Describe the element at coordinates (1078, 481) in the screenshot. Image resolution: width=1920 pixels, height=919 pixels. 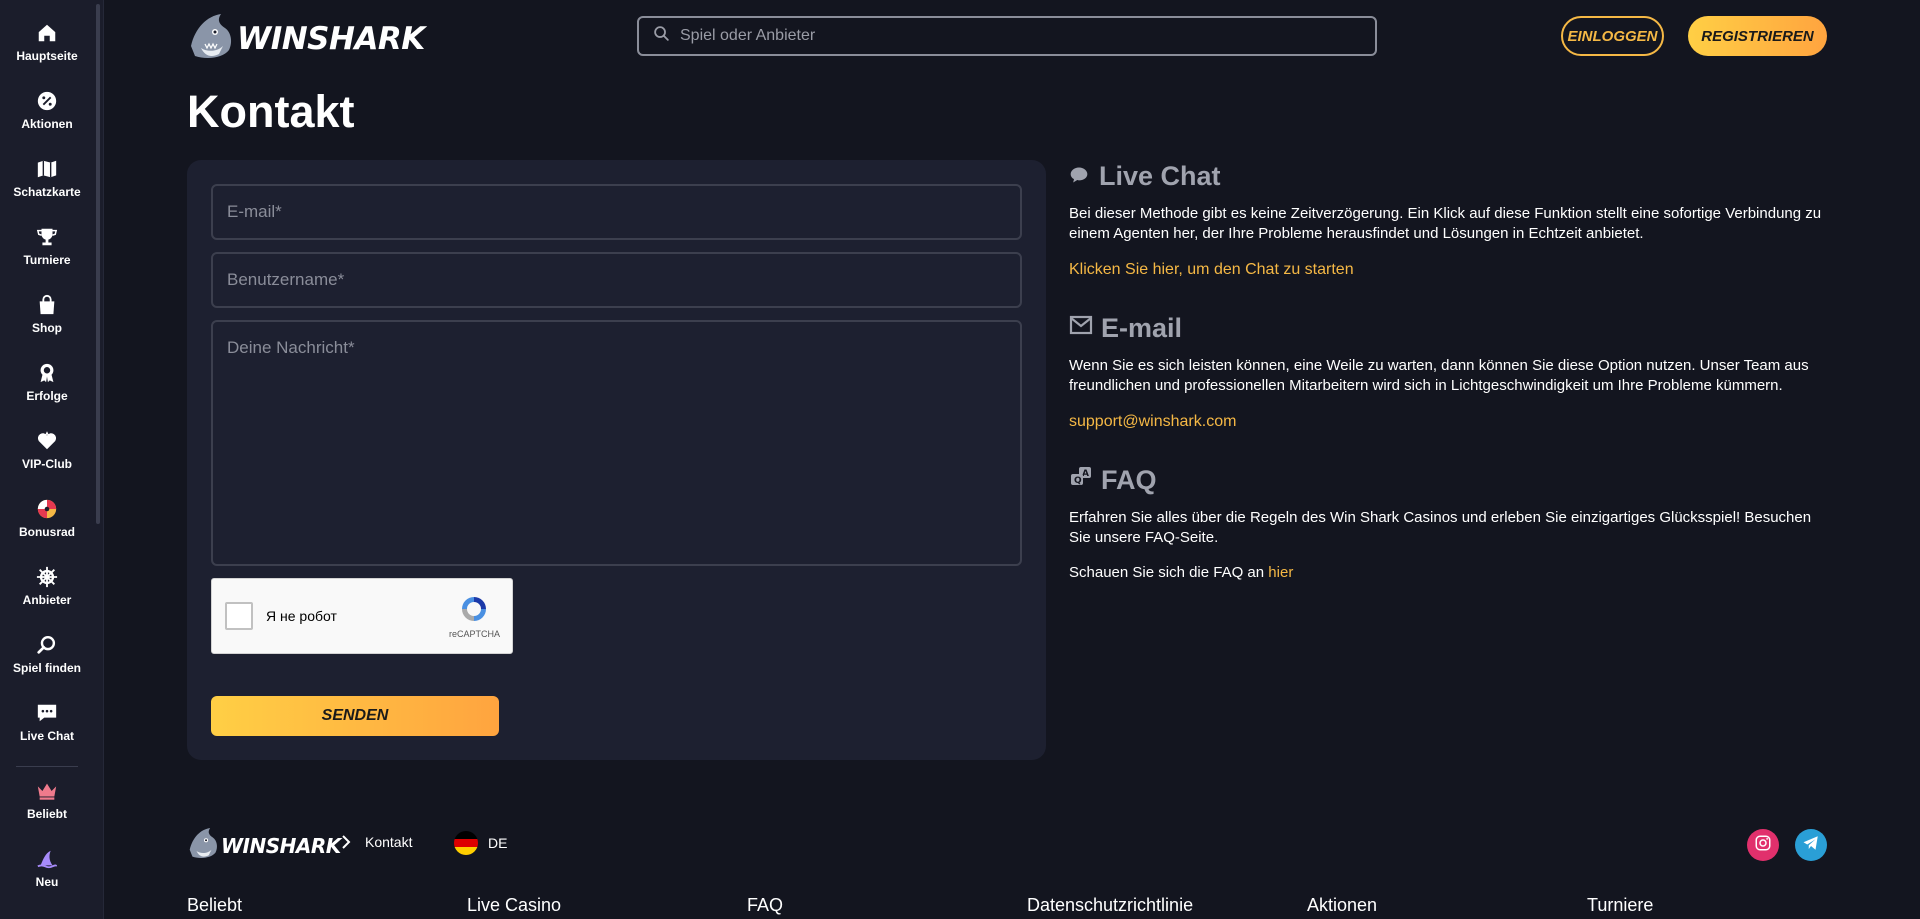
I see `svg-text: Q` at that location.